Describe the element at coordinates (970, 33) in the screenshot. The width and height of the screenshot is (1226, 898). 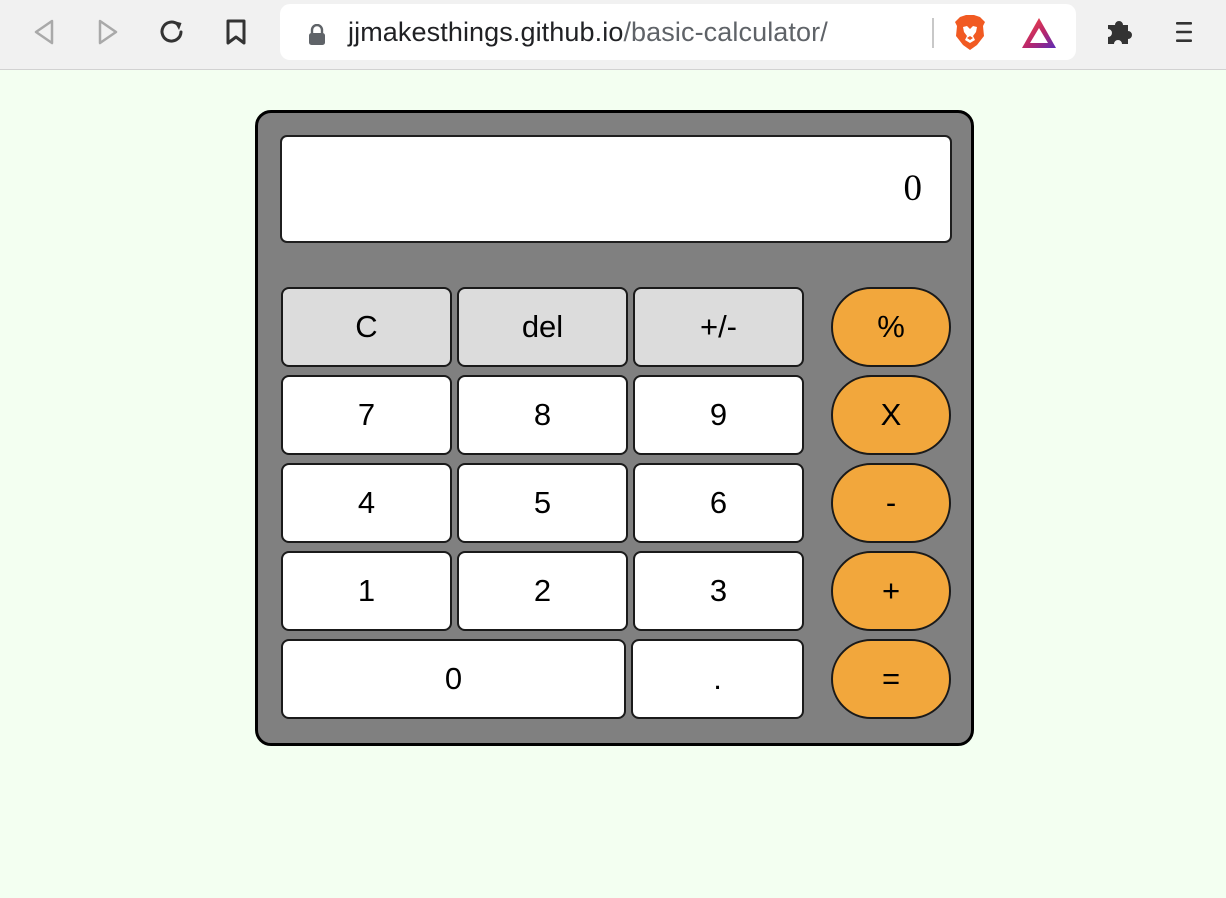
I see `brave-shields-icon` at that location.